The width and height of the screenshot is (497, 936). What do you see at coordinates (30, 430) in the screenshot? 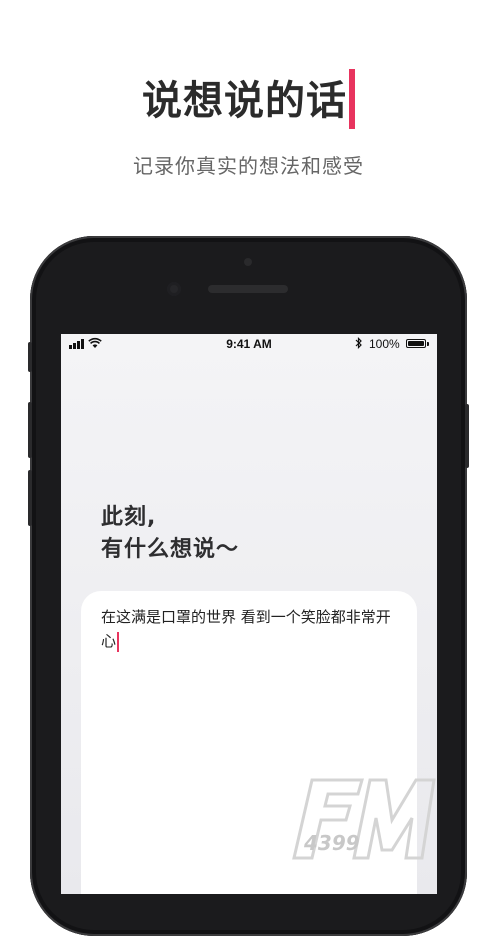
I see `phone-volume-up-button` at bounding box center [30, 430].